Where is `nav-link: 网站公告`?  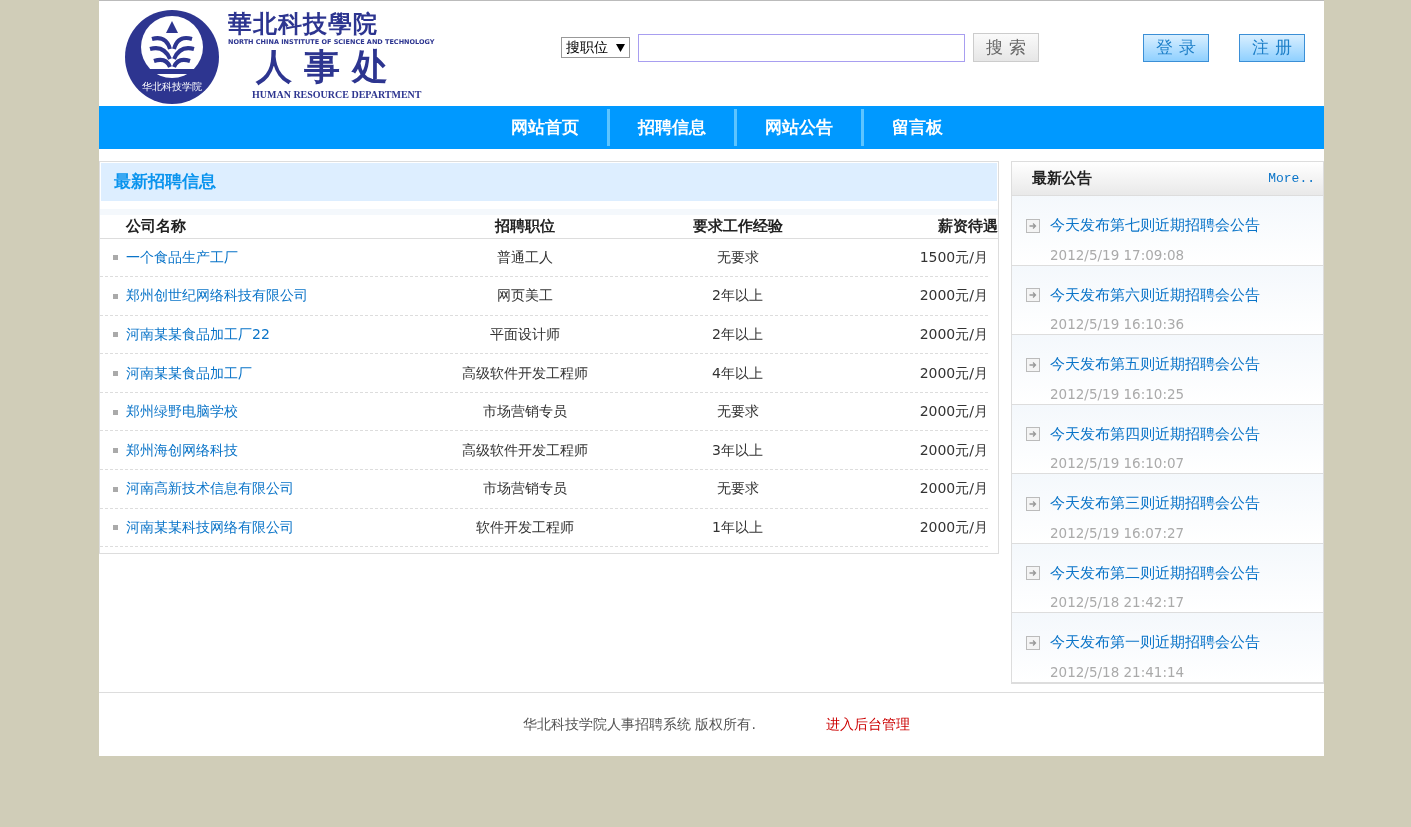 nav-link: 网站公告 is located at coordinates (800, 127).